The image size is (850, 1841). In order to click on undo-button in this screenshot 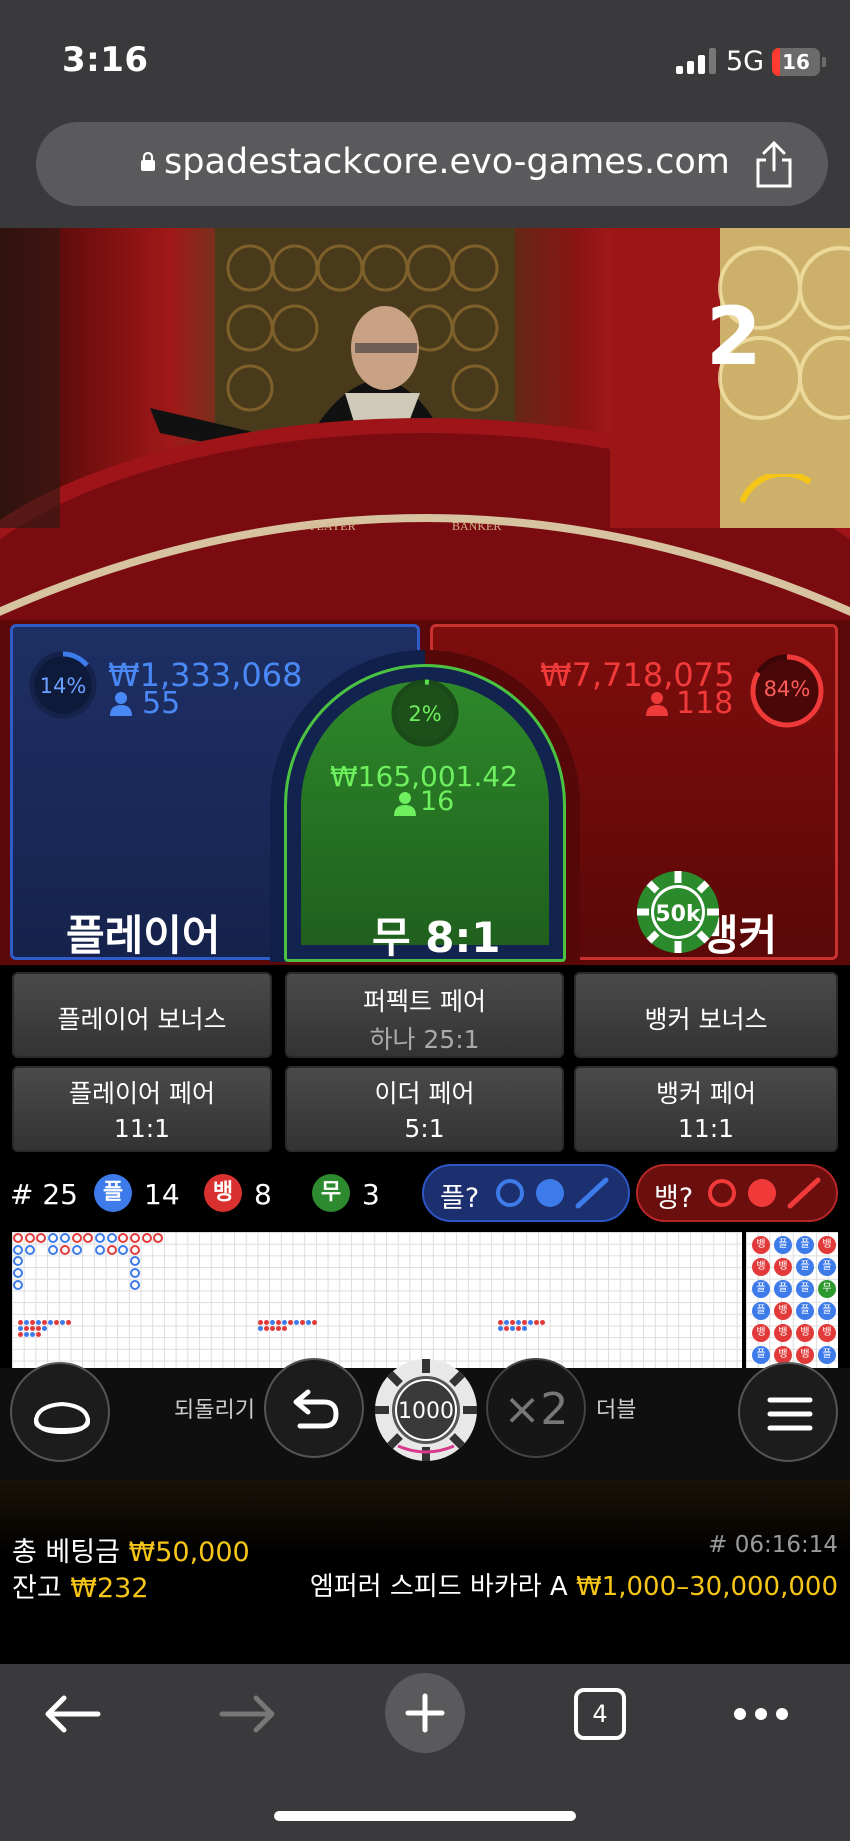, I will do `click(314, 1408)`.